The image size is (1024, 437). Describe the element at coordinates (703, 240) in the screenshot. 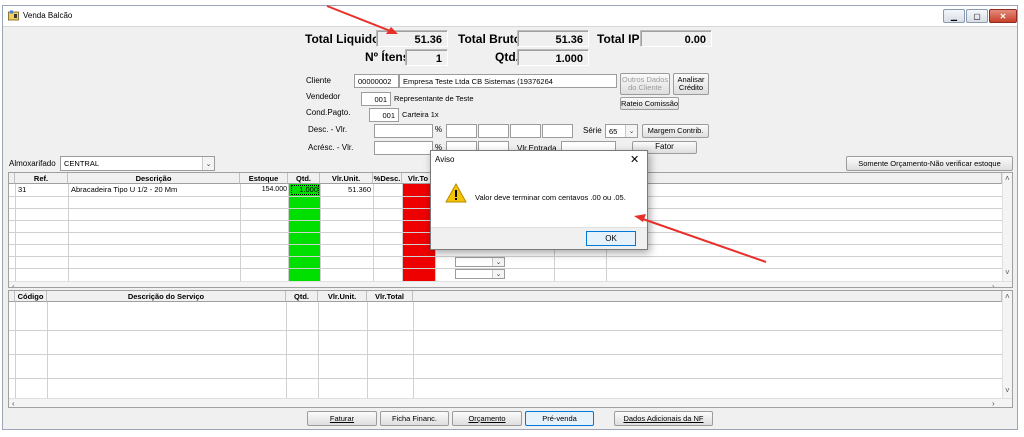

I see `annotation-arrow-right` at that location.